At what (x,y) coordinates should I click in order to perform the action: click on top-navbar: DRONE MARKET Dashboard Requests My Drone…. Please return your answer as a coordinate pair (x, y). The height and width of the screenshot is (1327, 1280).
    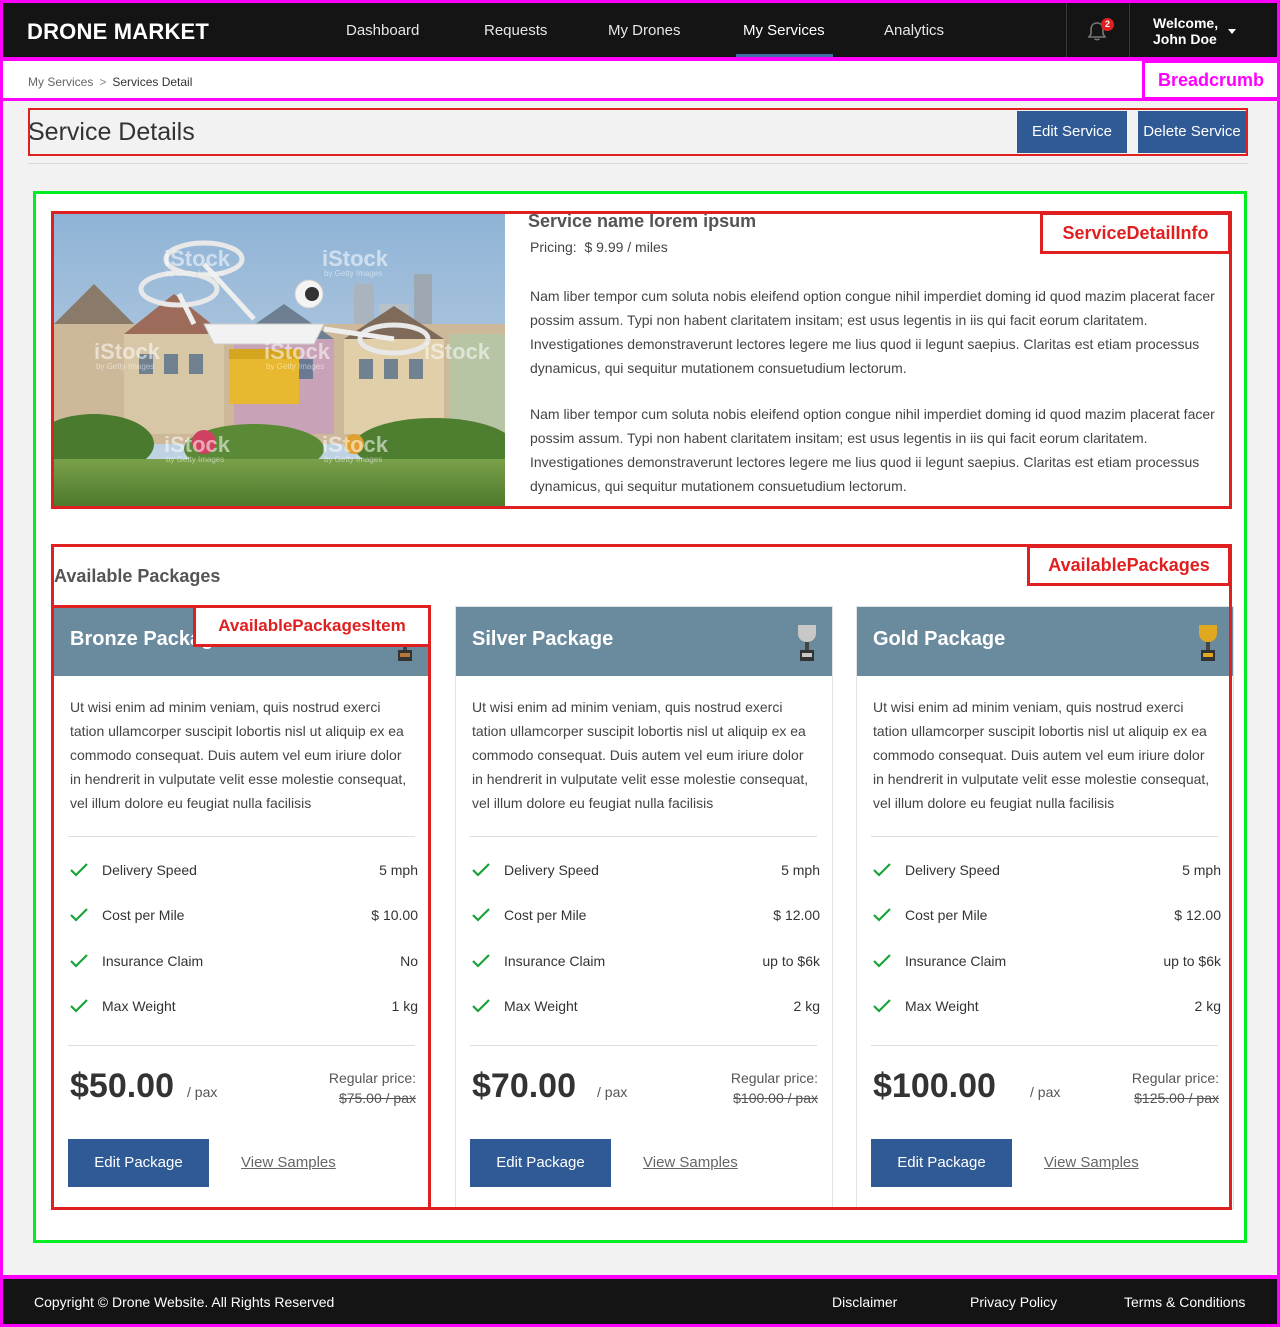
    Looking at the image, I should click on (640, 30).